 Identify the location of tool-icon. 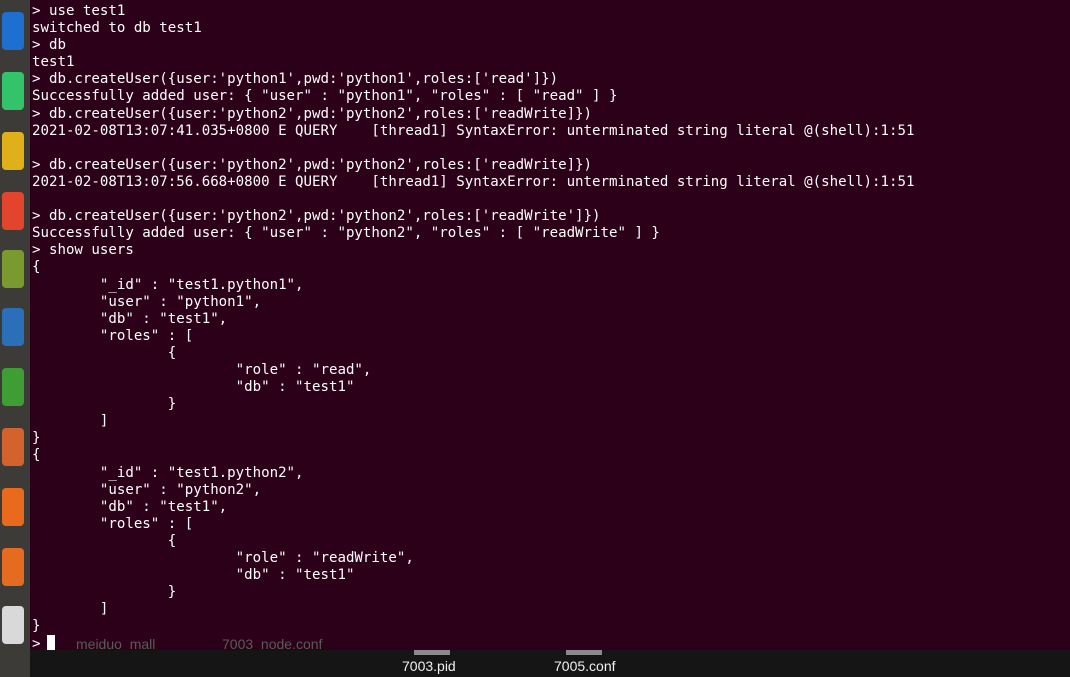
(12, 211).